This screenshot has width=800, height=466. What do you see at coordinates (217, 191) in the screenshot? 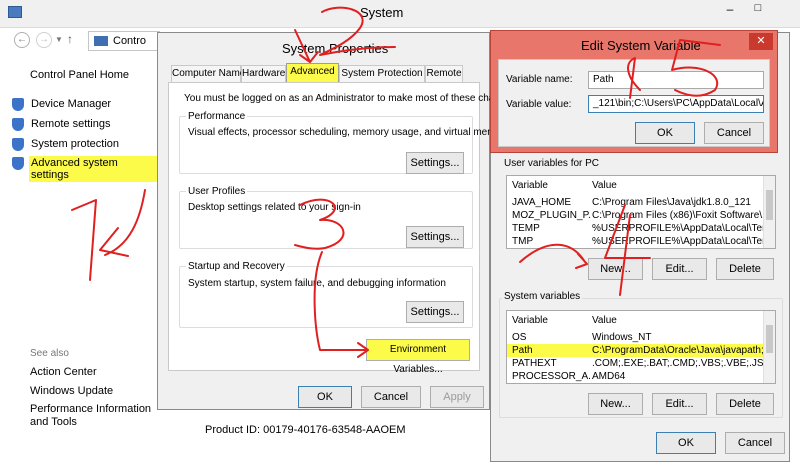
I see `user-profiles-title: User Profiles` at bounding box center [217, 191].